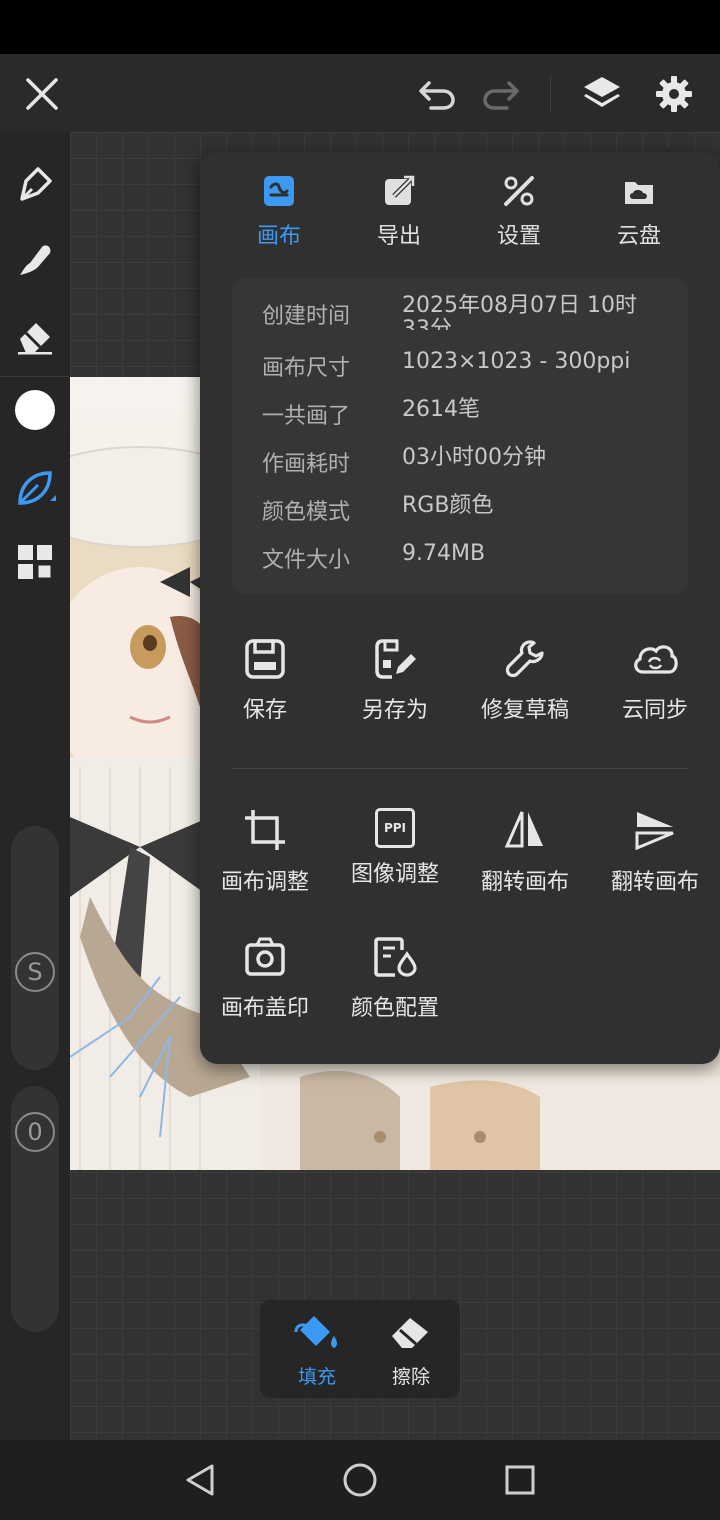 Image resolution: width=720 pixels, height=1520 pixels. Describe the element at coordinates (317, 1350) in the screenshot. I see `fill-tool-button: 填充` at that location.